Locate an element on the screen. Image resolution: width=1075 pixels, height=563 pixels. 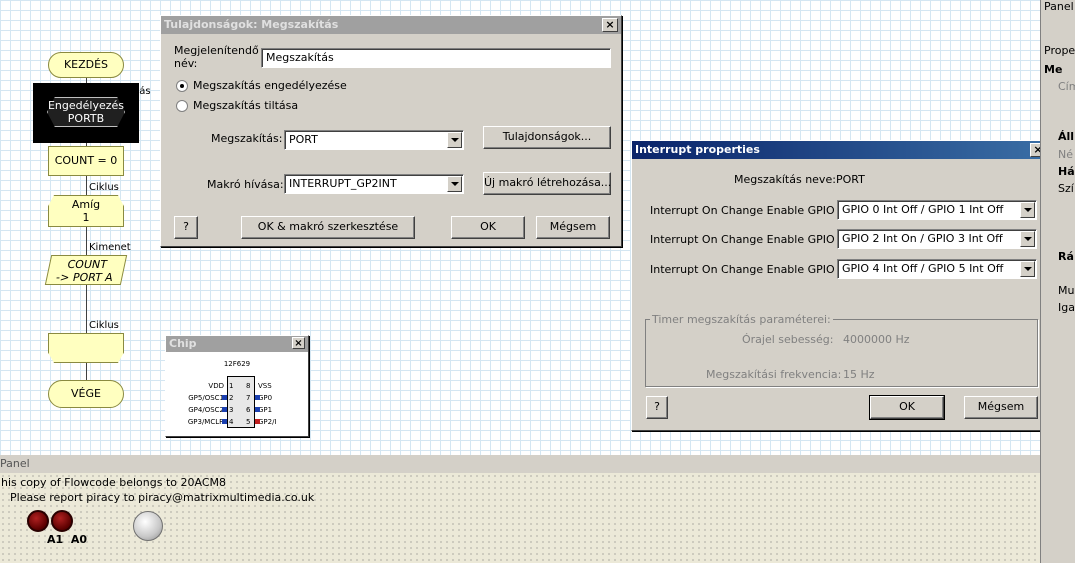
pin-indicator-active is located at coordinates (257, 421).